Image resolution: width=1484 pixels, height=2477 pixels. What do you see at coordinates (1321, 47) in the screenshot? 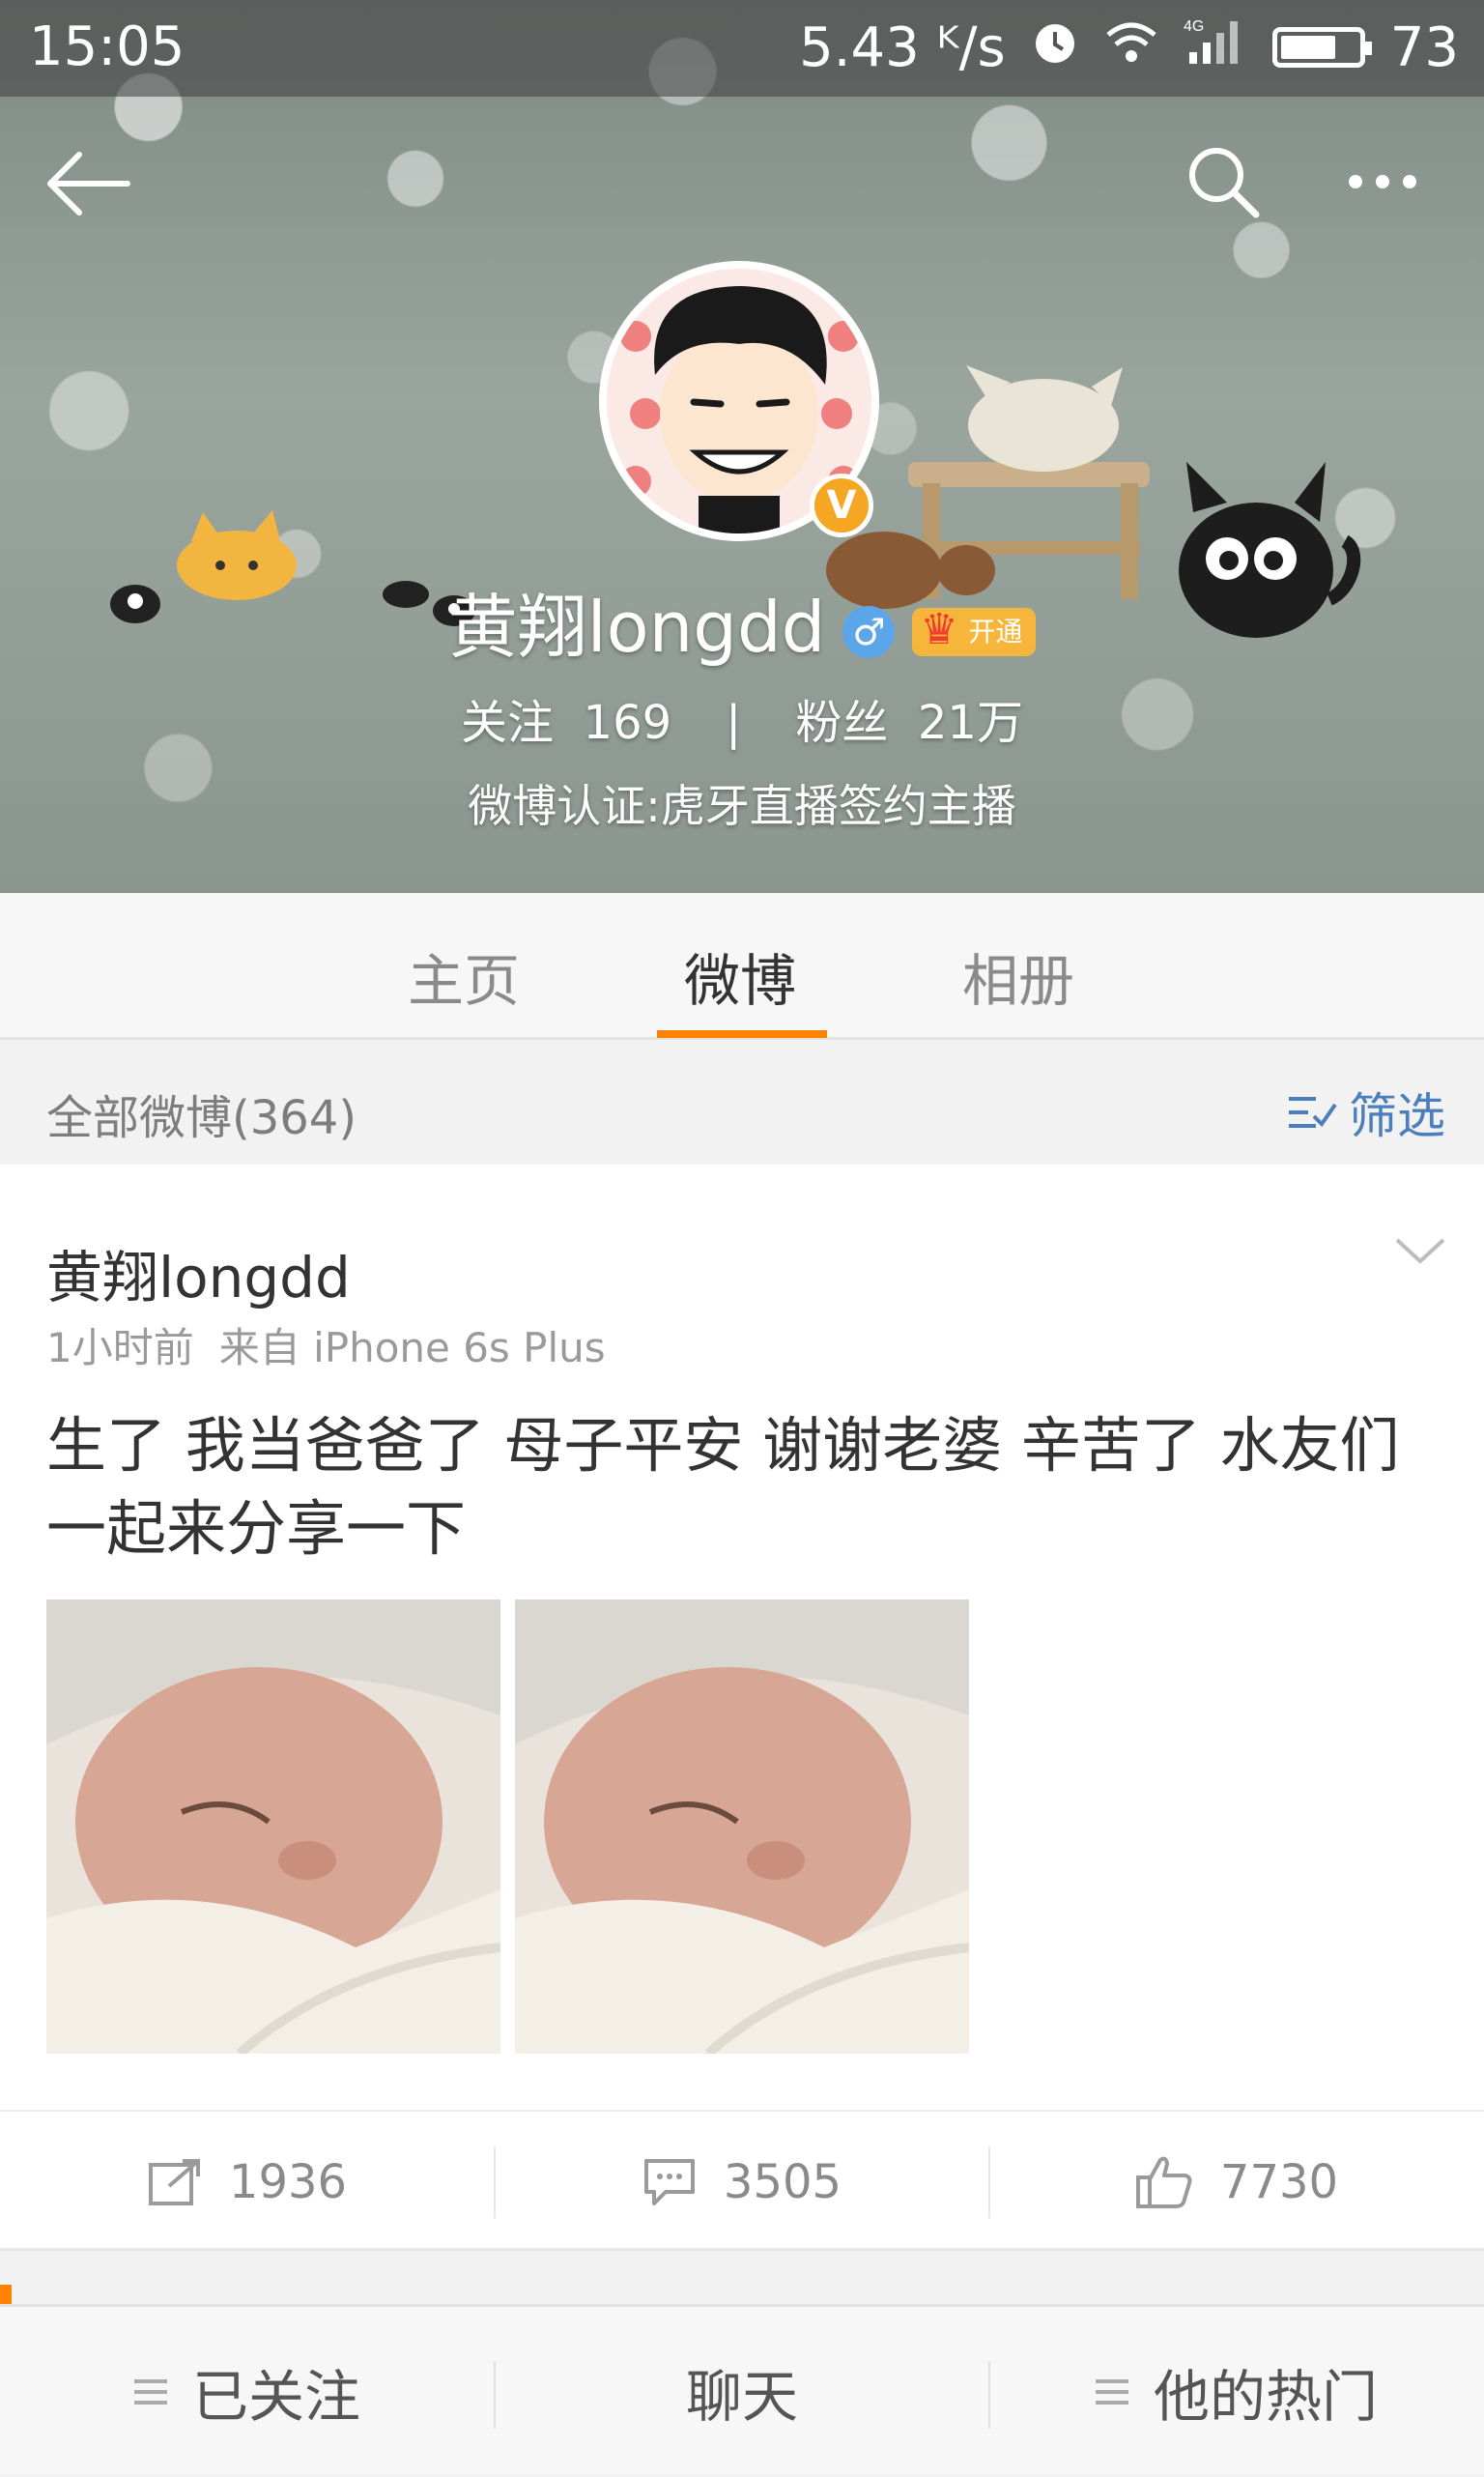
I see `battery-icon` at bounding box center [1321, 47].